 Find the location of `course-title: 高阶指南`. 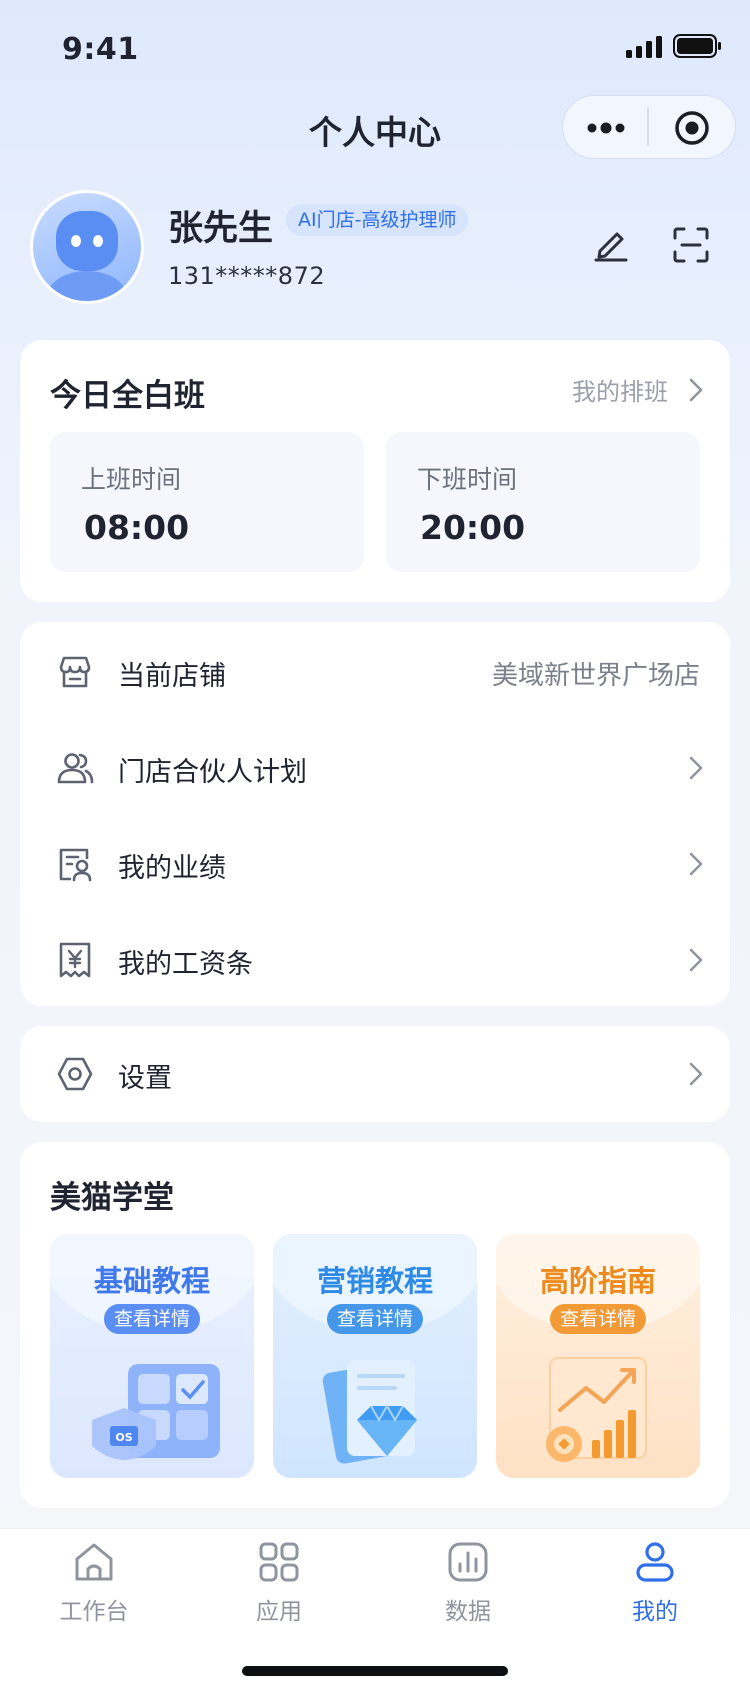

course-title: 高阶指南 is located at coordinates (597, 1281).